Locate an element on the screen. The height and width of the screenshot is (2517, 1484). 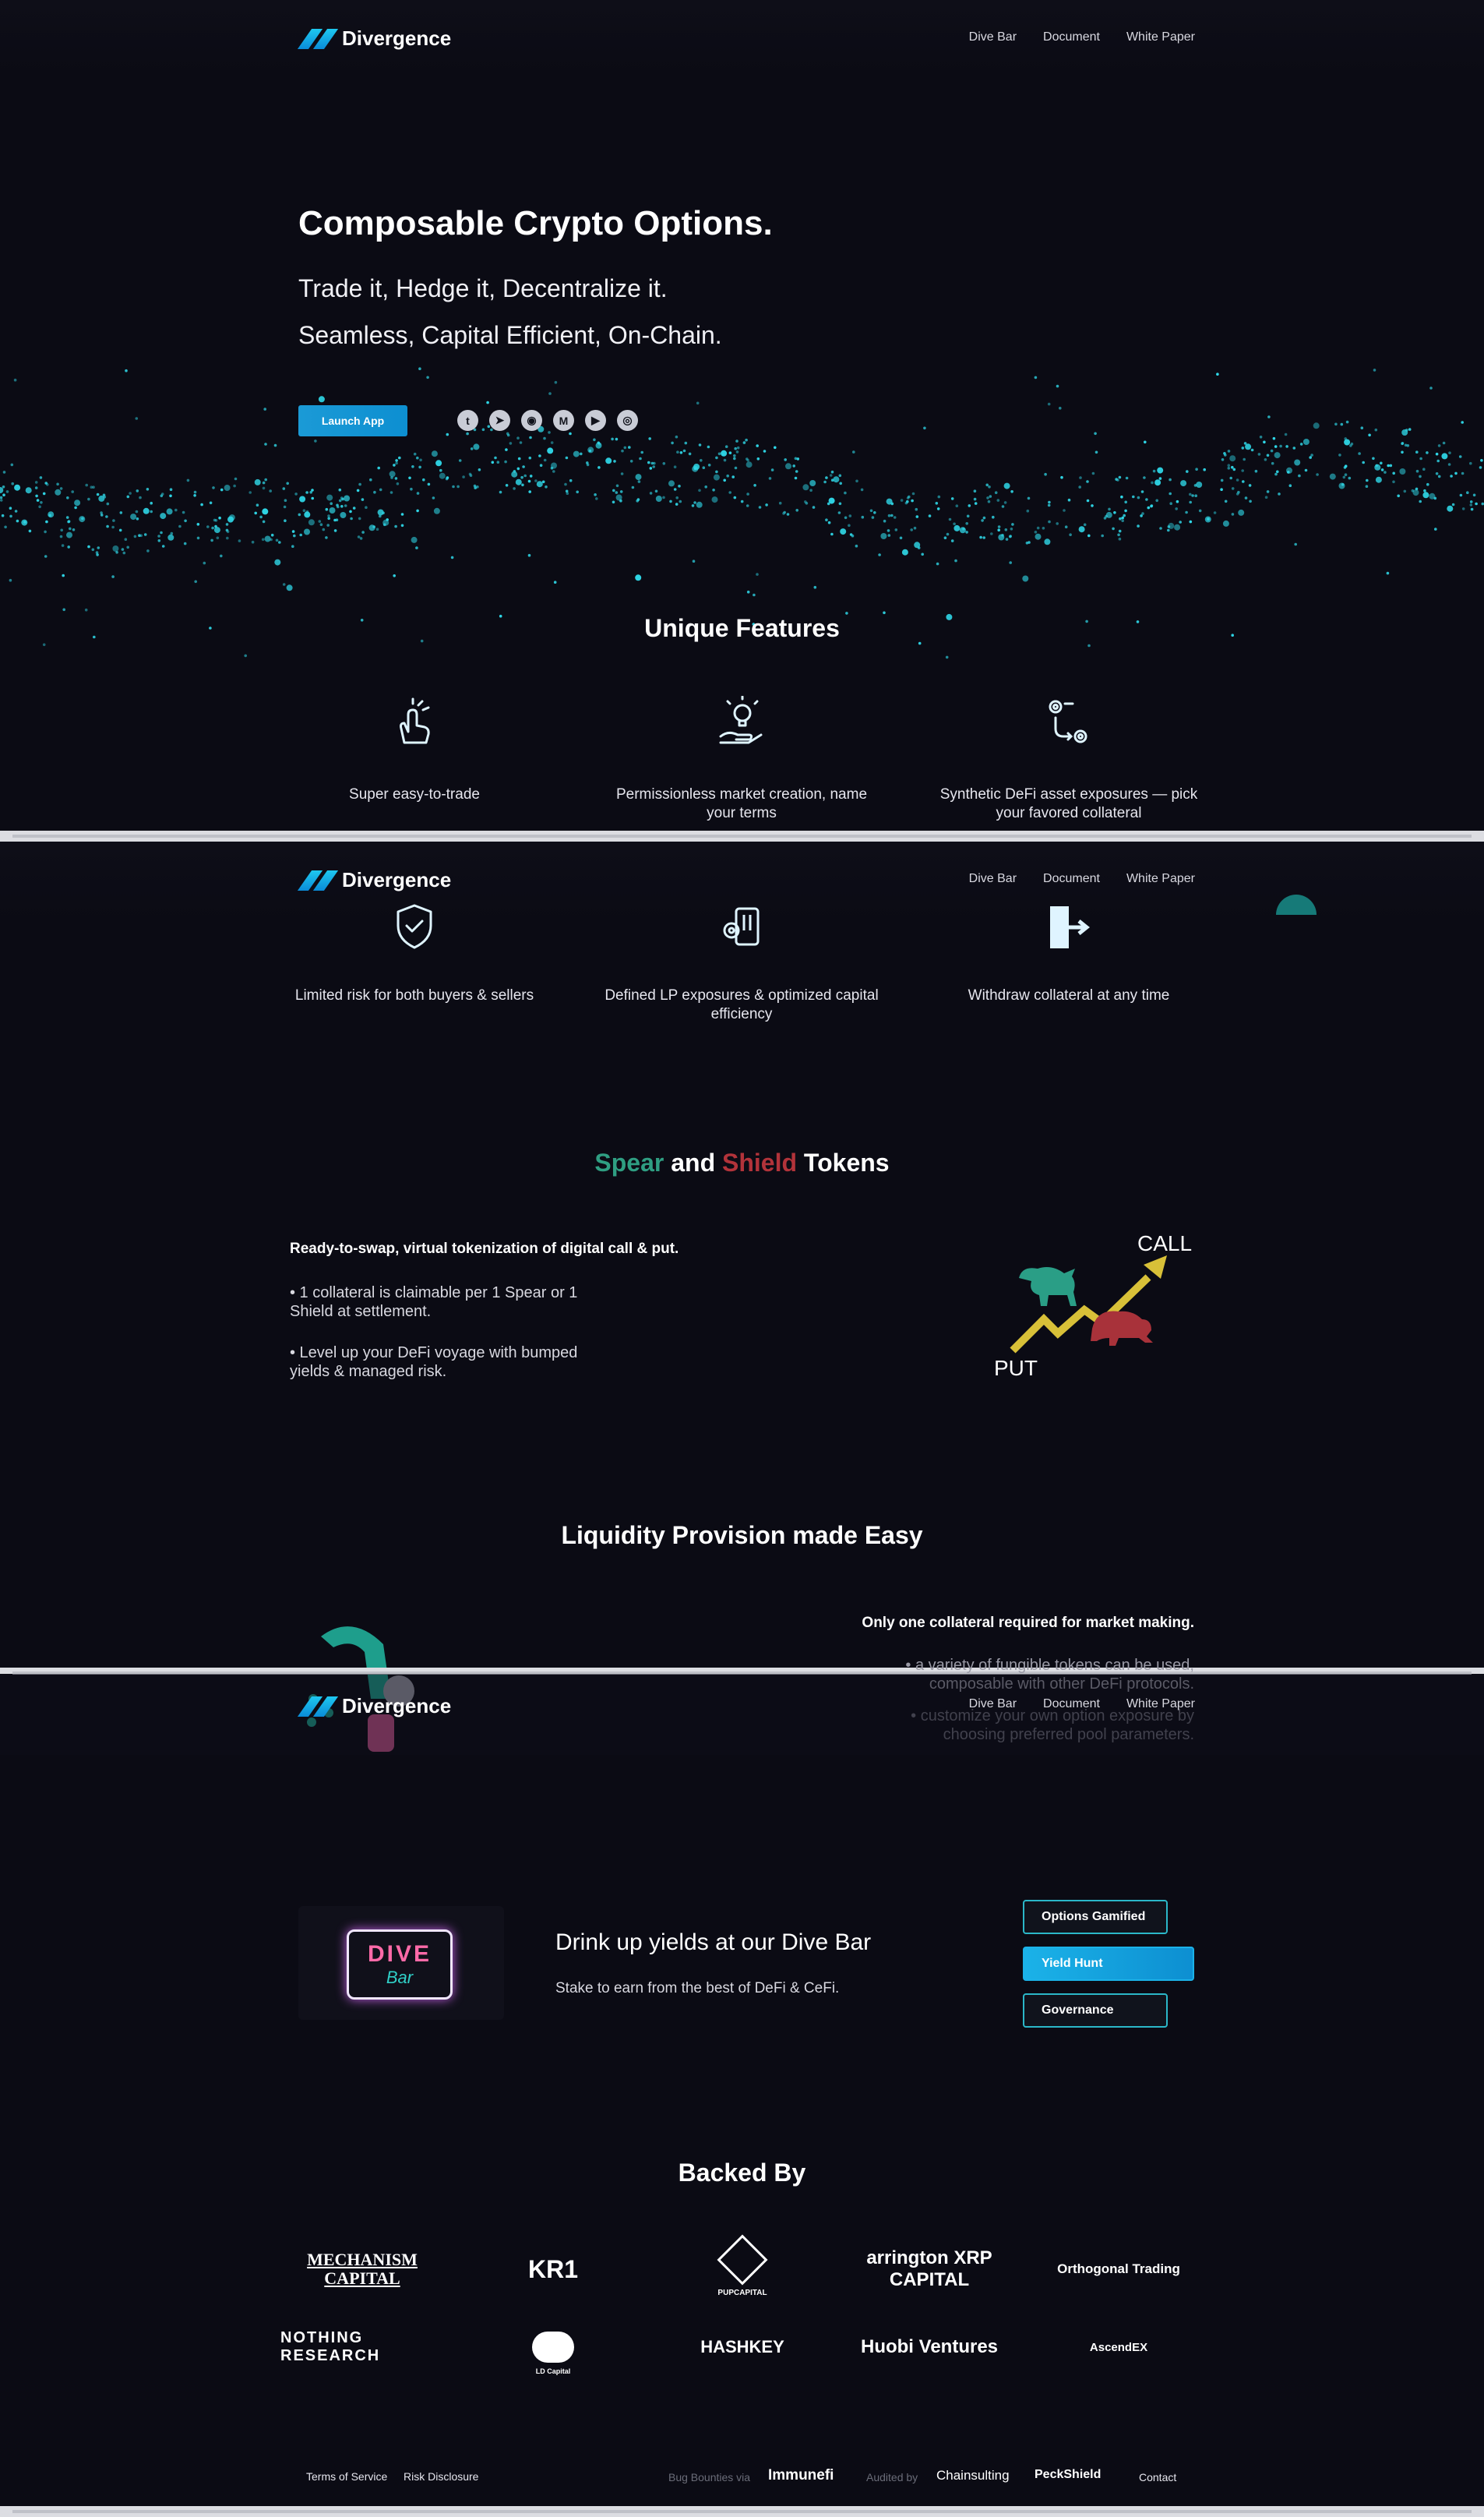
backer-logo-nothing: NOTHING RESEARCH is located at coordinates (362, 2347).